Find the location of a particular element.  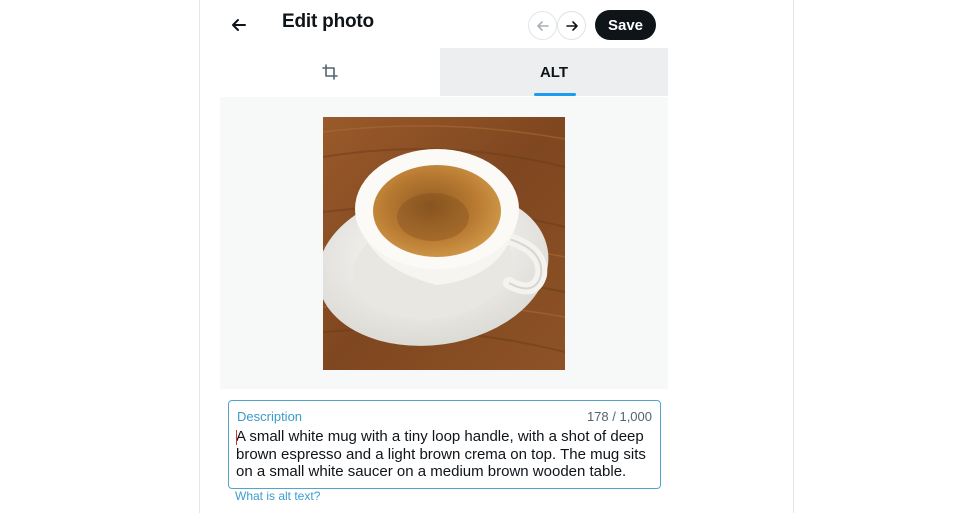

photo-preview is located at coordinates (444, 243).